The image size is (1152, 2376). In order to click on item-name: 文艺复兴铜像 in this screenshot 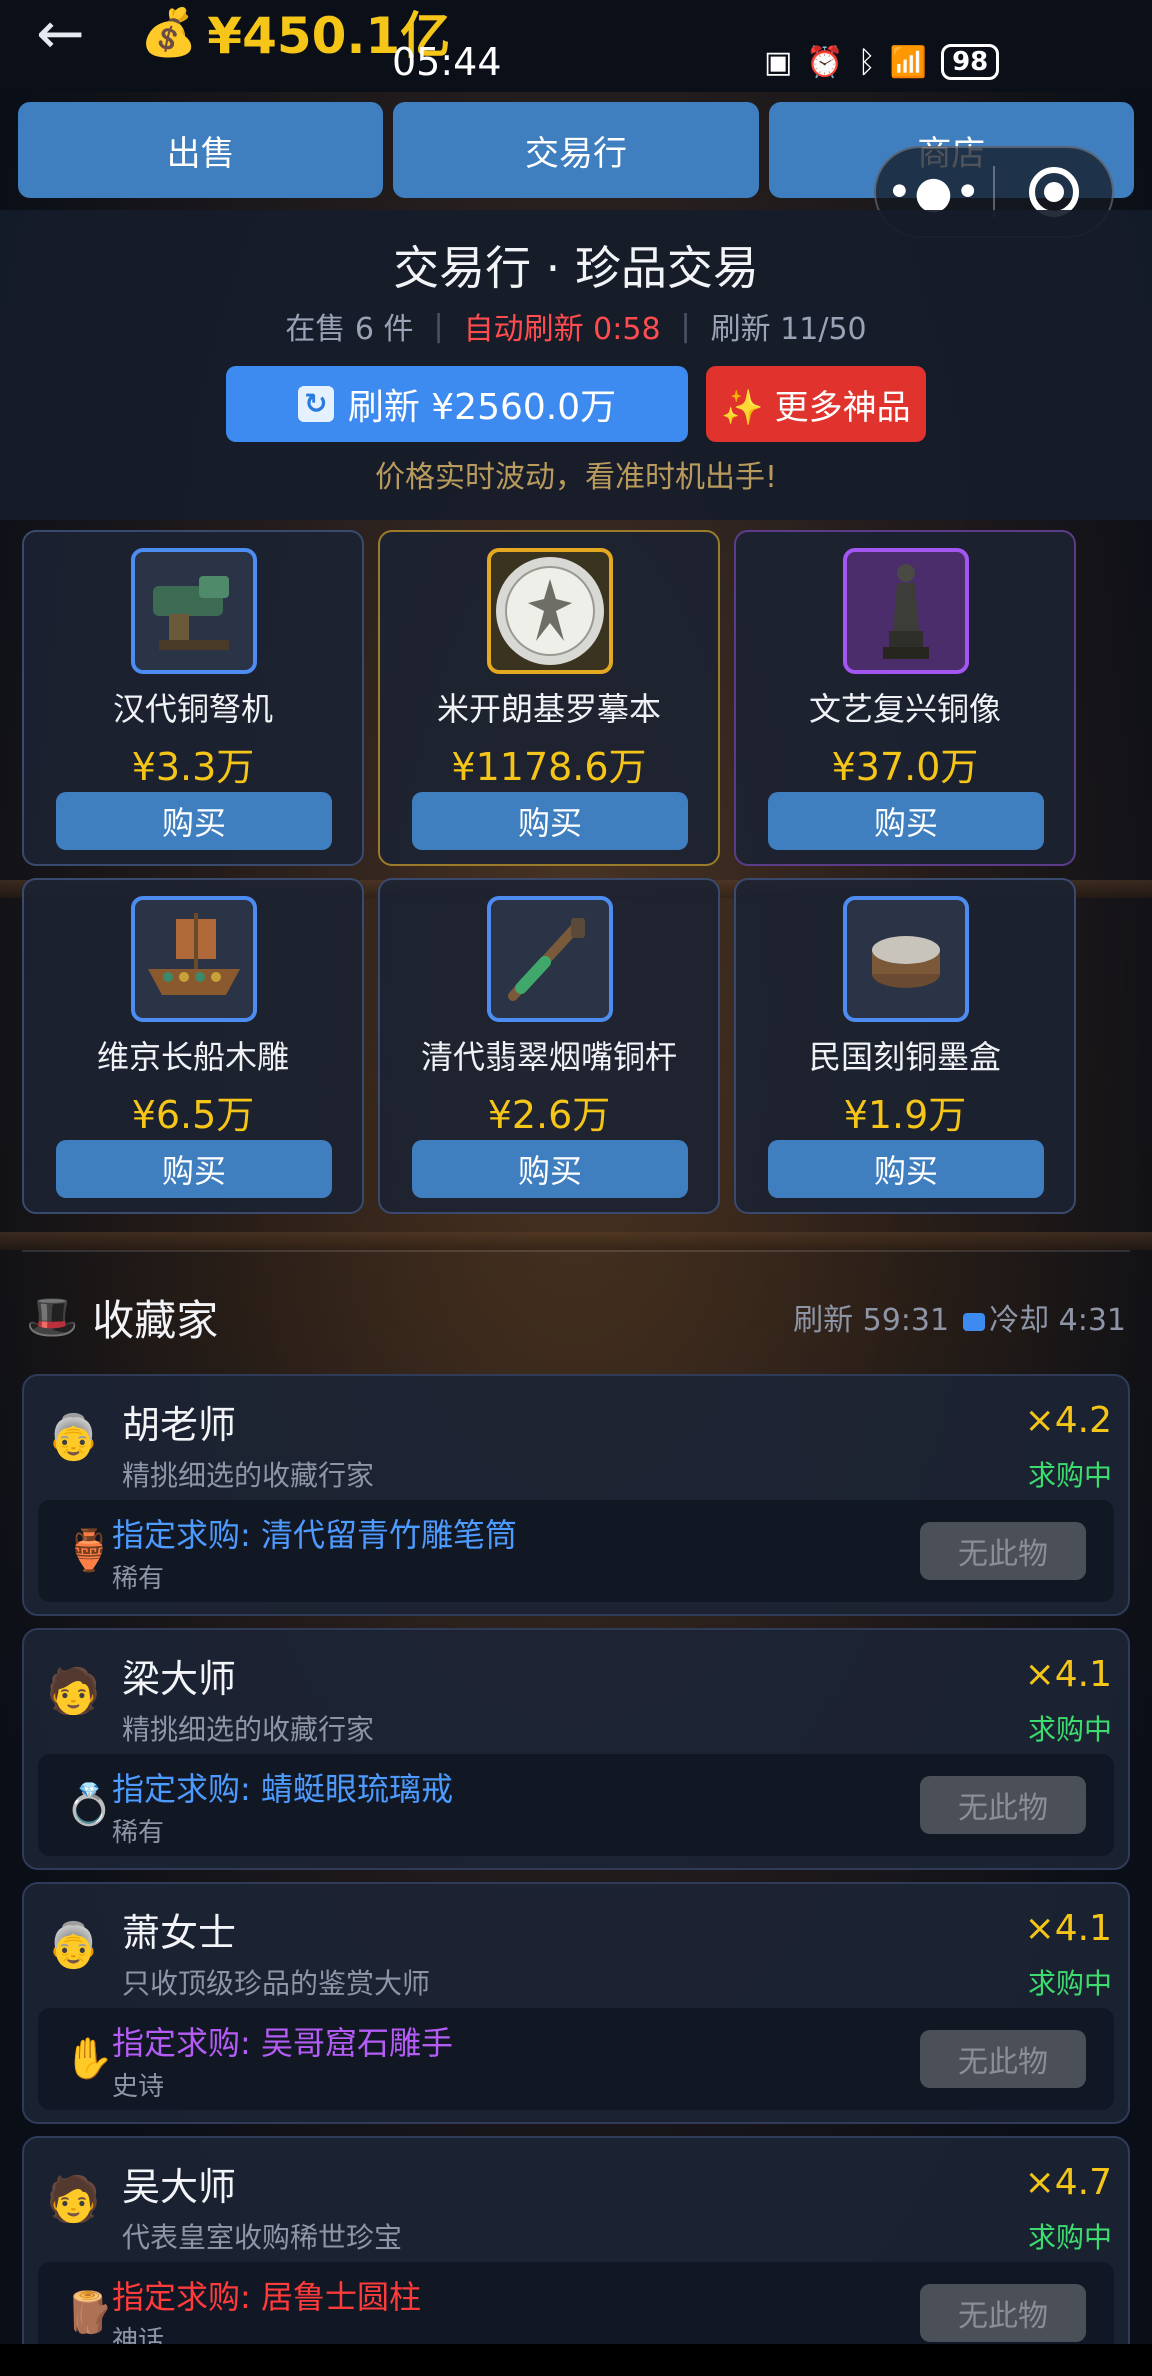, I will do `click(904, 709)`.